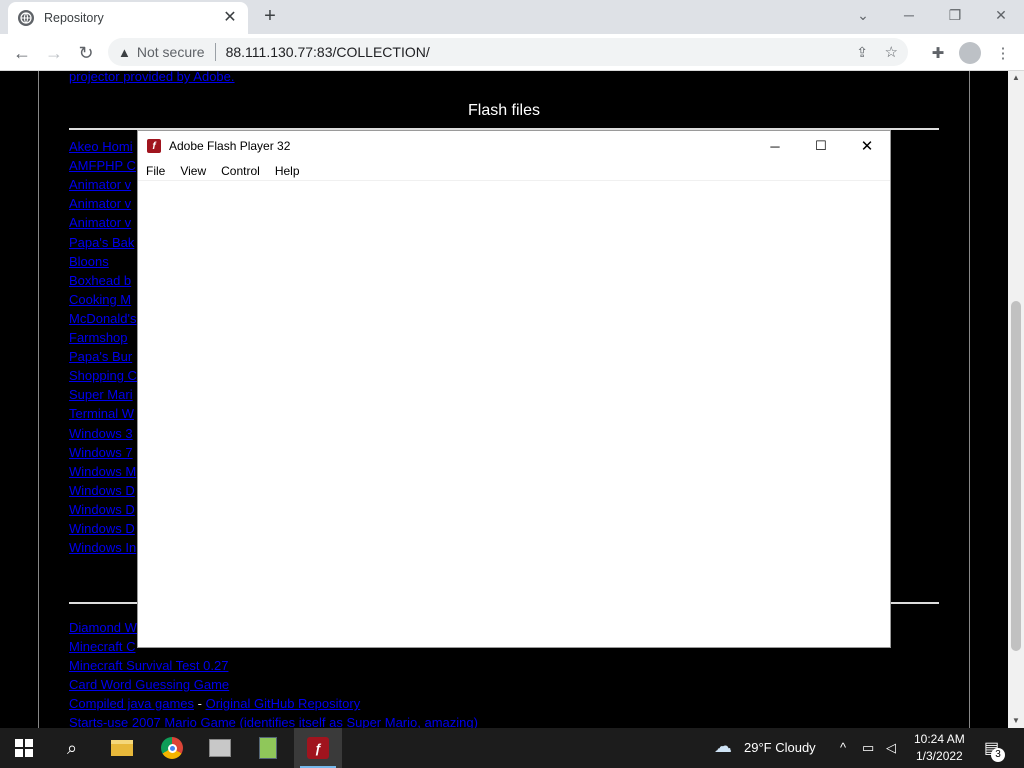 The width and height of the screenshot is (1024, 768). What do you see at coordinates (780, 747) in the screenshot?
I see `weather-text: 29°F Cloudy` at bounding box center [780, 747].